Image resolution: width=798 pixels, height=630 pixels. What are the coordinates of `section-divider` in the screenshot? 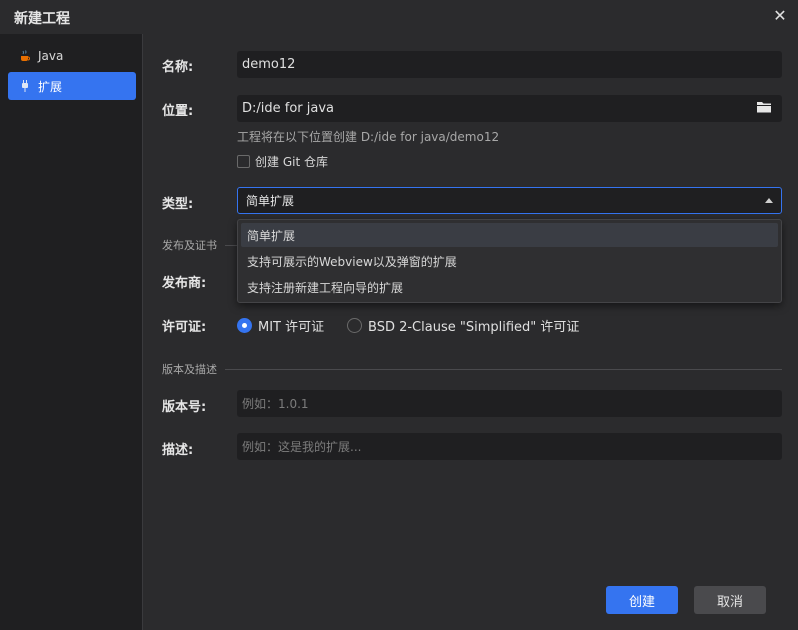 It's located at (503, 369).